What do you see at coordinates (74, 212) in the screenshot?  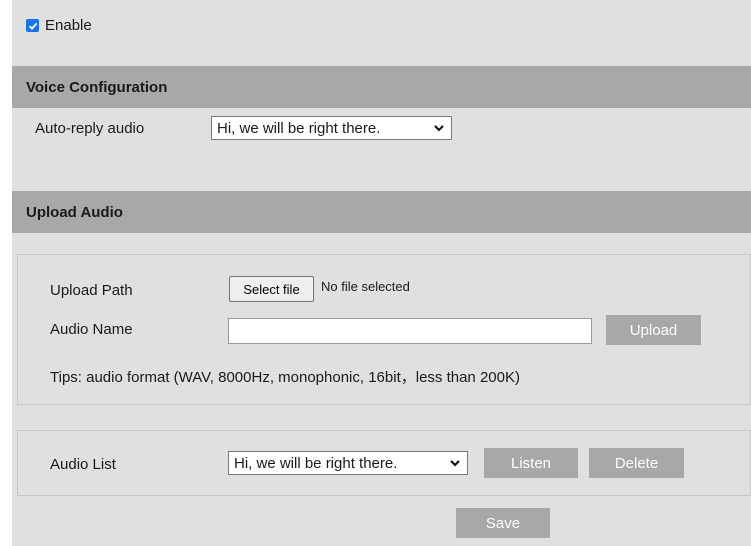 I see `upload-audio-title: Upload Audio` at bounding box center [74, 212].